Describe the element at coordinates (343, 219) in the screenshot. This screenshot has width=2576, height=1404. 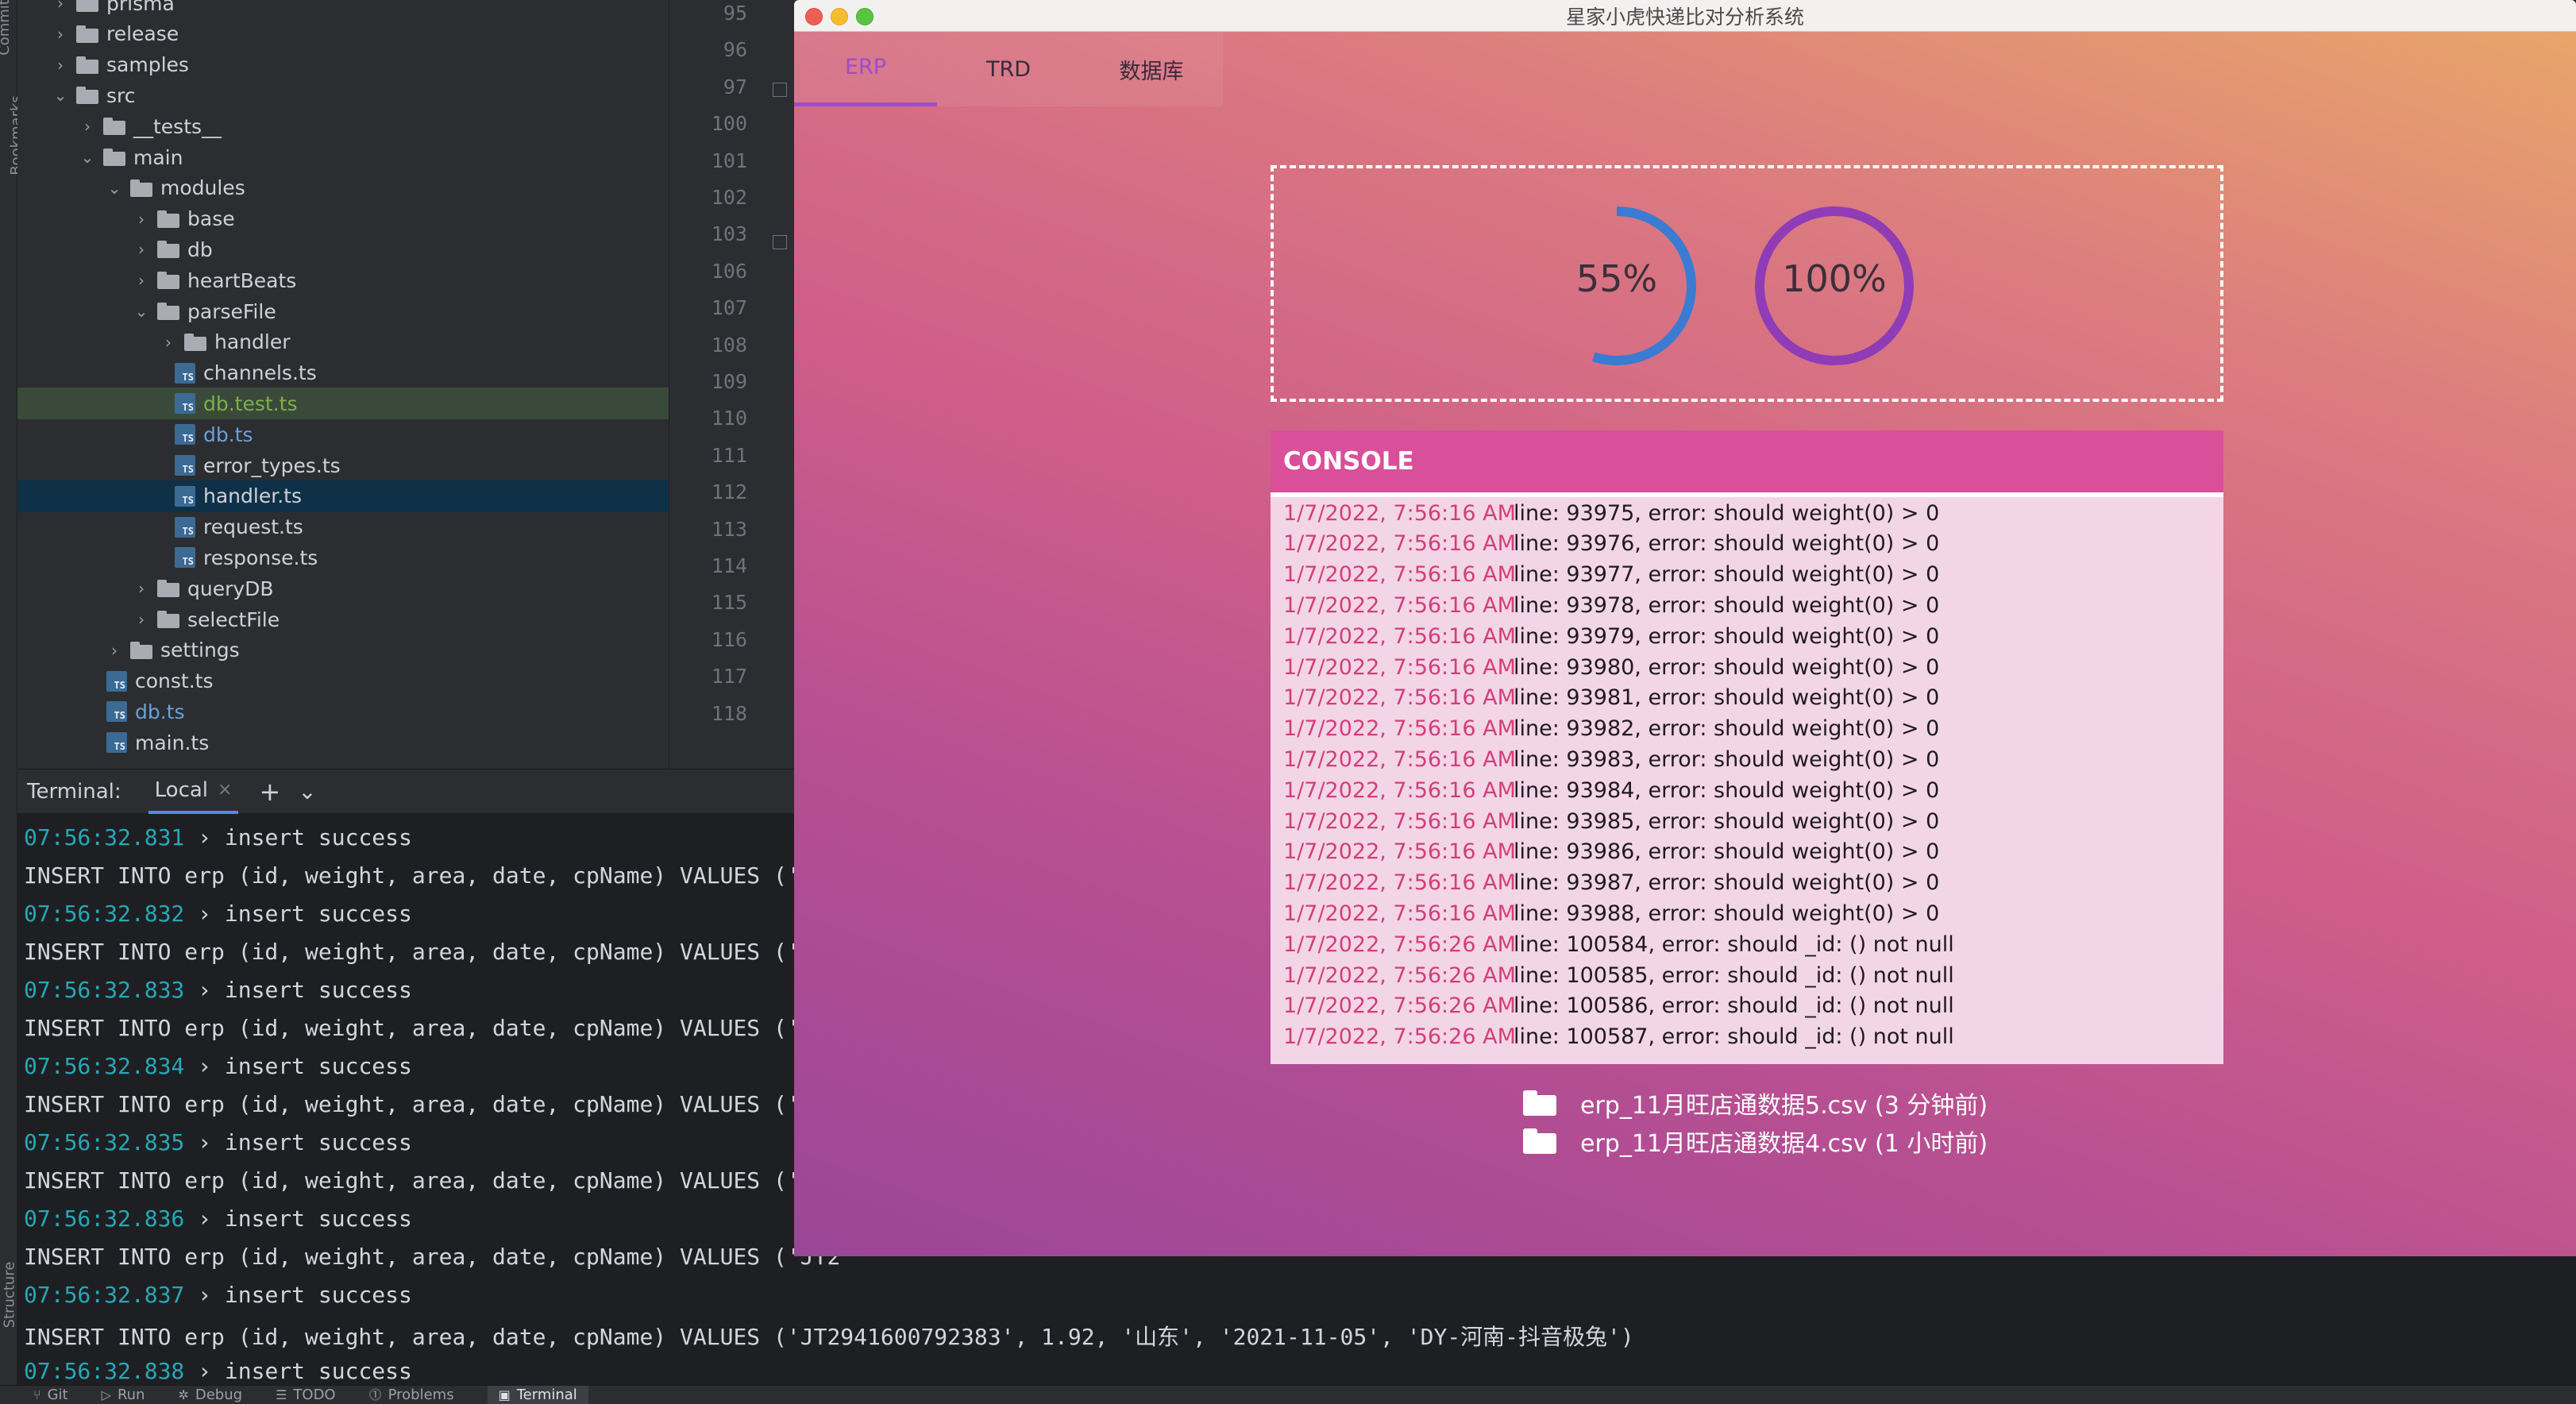
I see `tree-item: › base` at that location.